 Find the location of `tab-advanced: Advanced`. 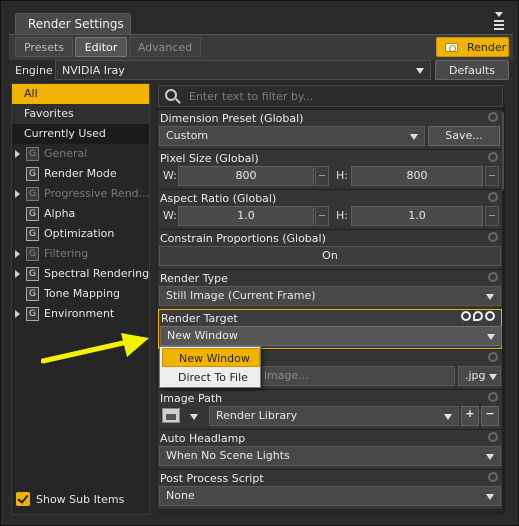

tab-advanced: Advanced is located at coordinates (165, 47).